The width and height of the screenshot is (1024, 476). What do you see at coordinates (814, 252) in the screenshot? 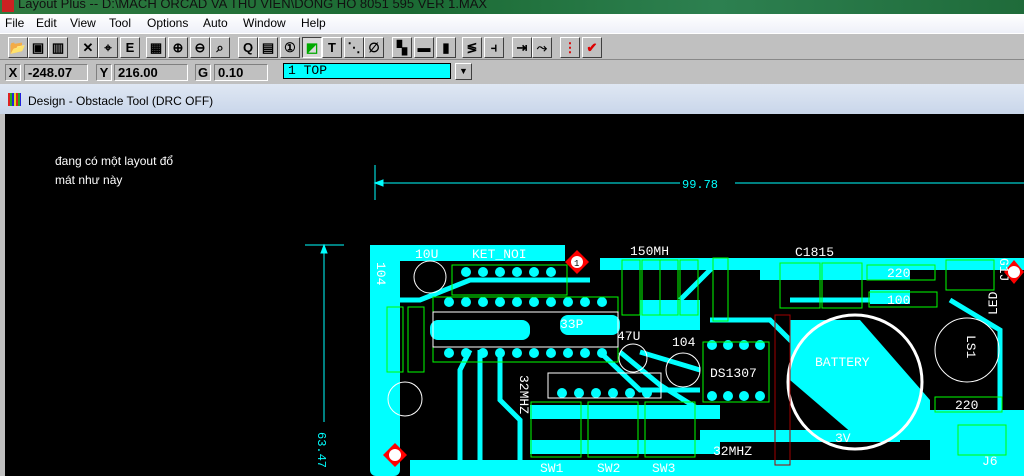
I see `label-c1815: C1815` at bounding box center [814, 252].